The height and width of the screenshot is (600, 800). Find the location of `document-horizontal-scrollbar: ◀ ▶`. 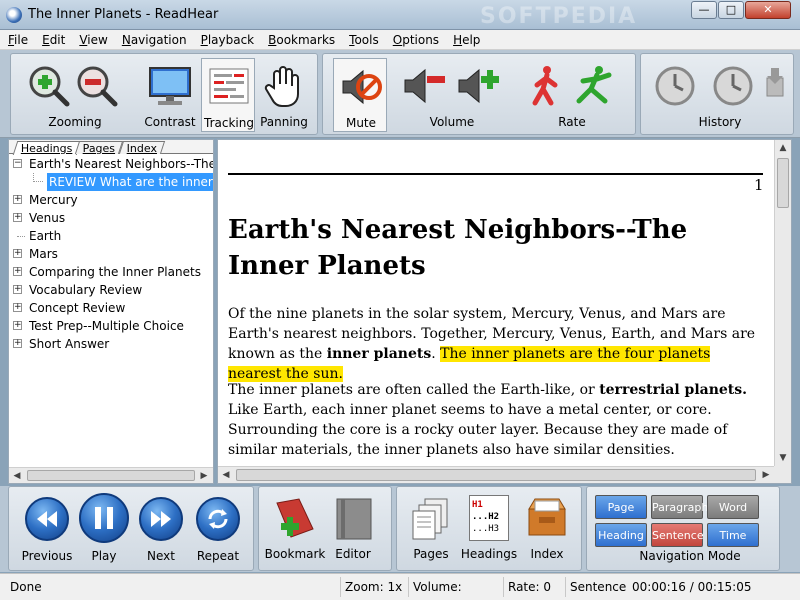

document-horizontal-scrollbar: ◀ ▶ is located at coordinates (496, 474).